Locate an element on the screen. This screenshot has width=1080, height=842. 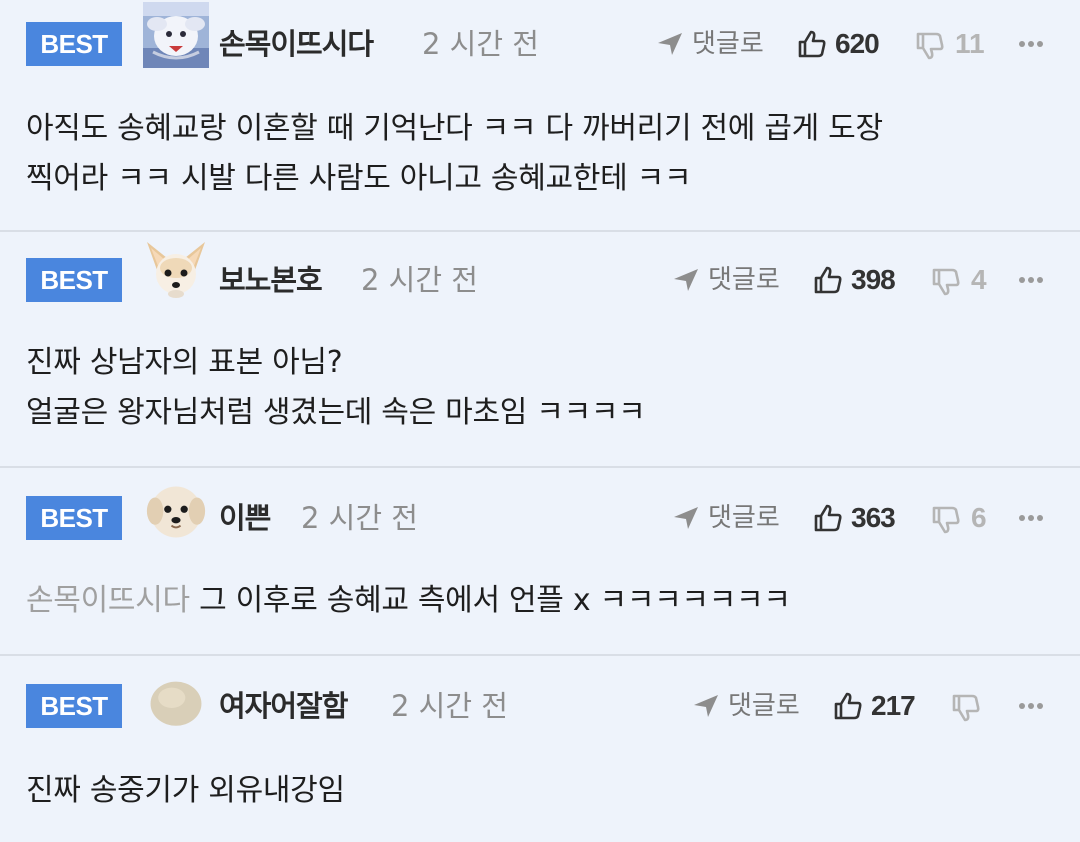
like-button: 363 is located at coordinates (863, 518).